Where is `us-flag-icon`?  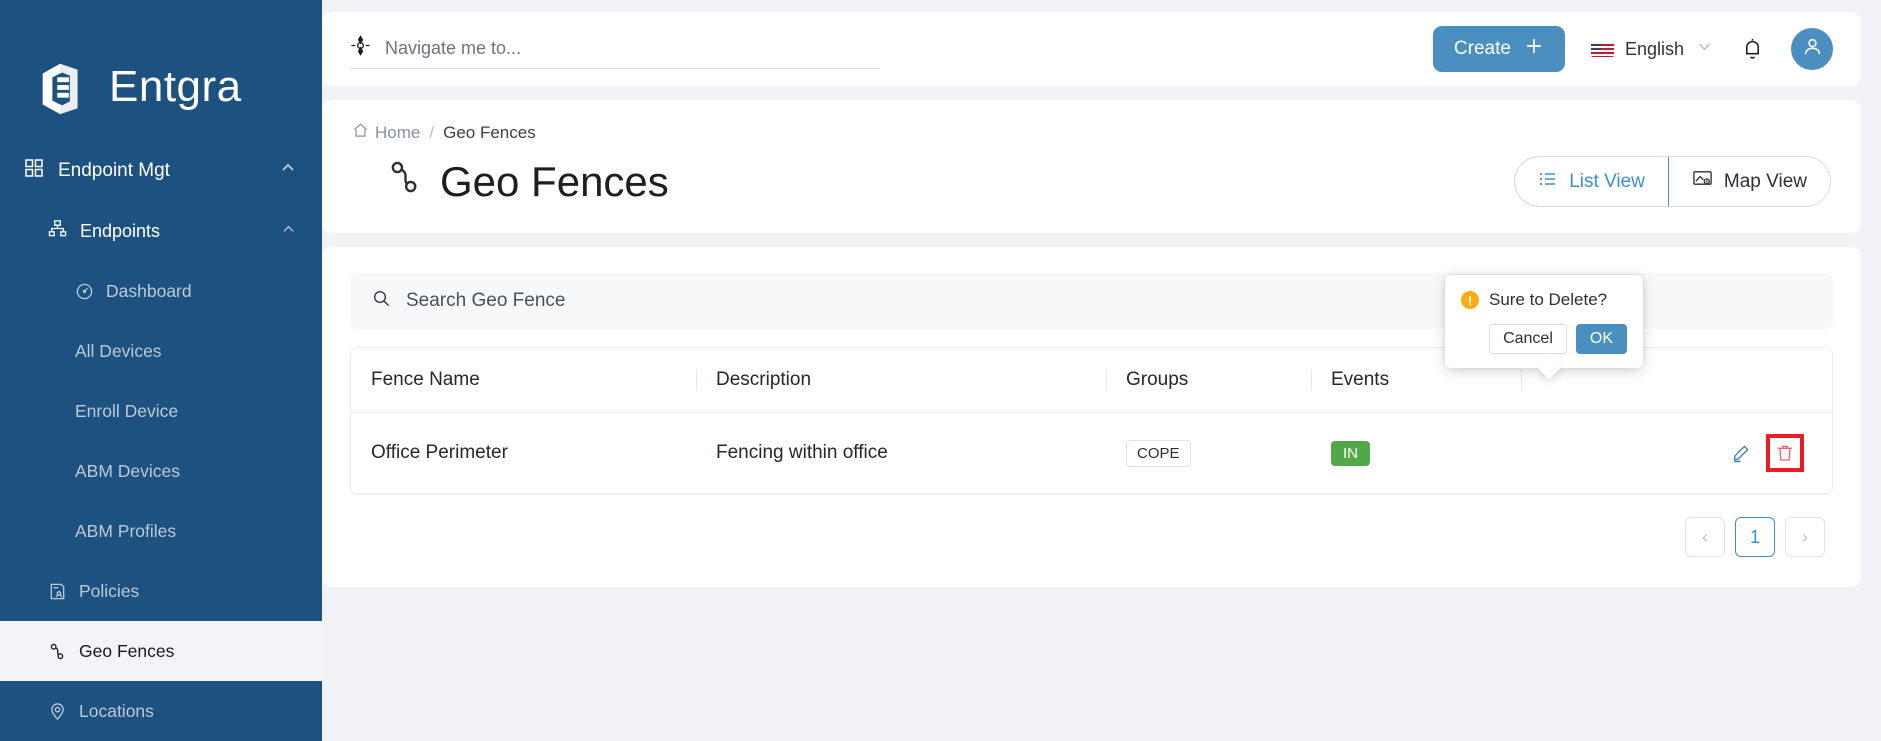
us-flag-icon is located at coordinates (1602, 49).